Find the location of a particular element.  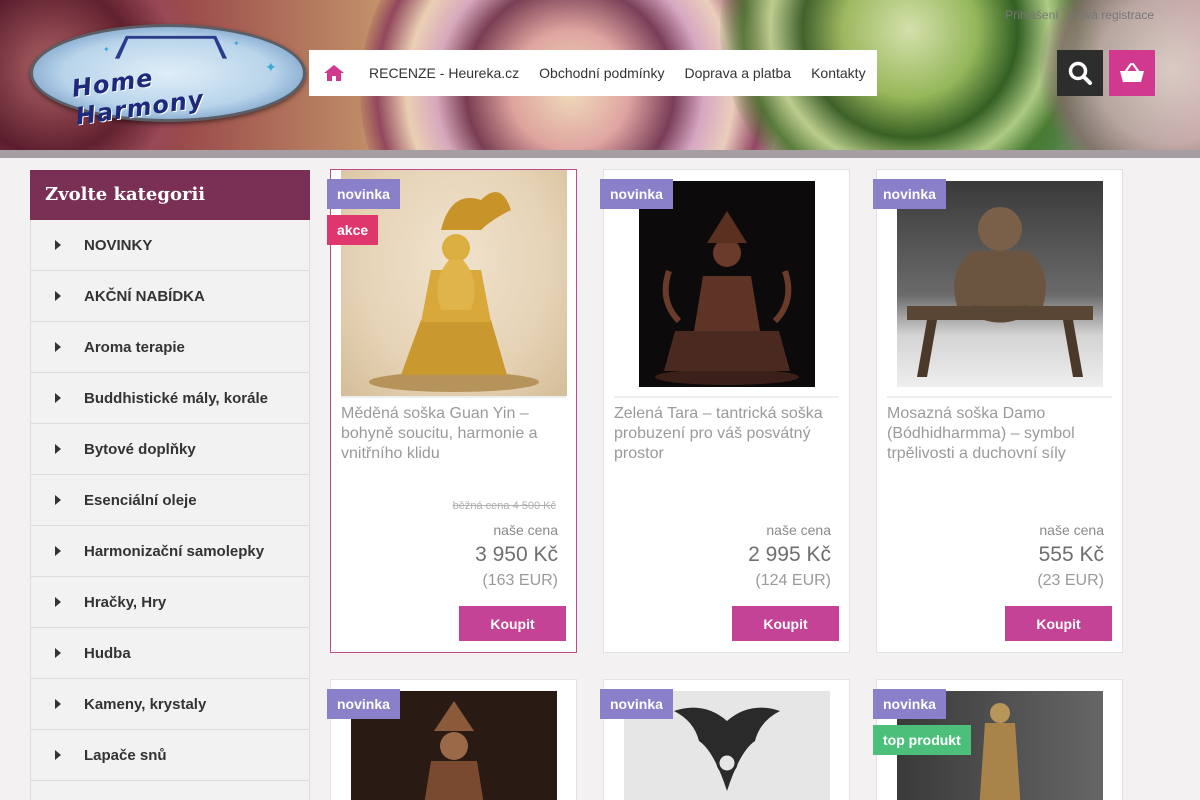

cart-button is located at coordinates (1132, 73).